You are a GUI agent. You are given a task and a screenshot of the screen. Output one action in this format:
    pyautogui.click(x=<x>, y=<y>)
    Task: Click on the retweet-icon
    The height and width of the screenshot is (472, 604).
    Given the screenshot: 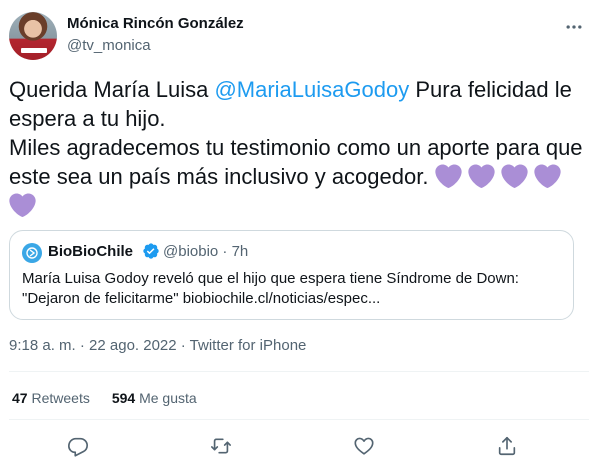 What is the action you would take?
    pyautogui.click(x=221, y=446)
    